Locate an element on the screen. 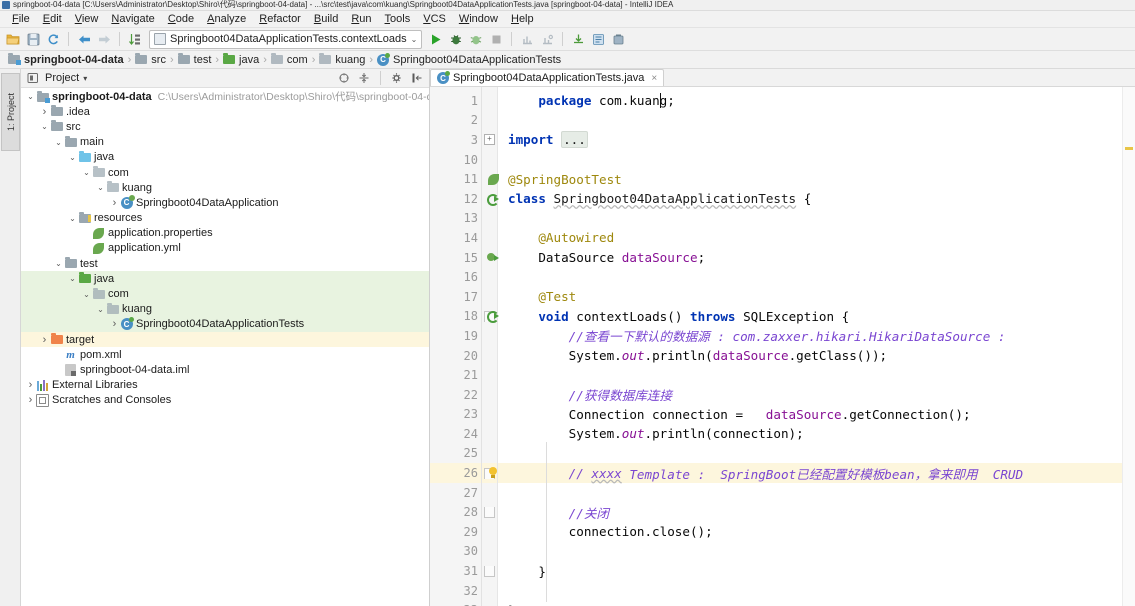 The height and width of the screenshot is (606, 1135). gear-icon is located at coordinates (397, 78).